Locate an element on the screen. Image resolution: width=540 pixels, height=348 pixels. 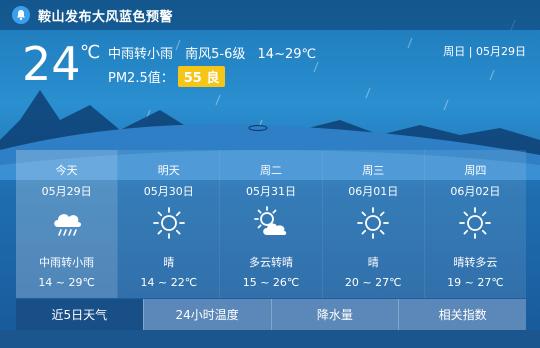
forecast-day-thursday: 周四 06月02日 晴转多云 19 ~ 27℃ is located at coordinates (475, 224).